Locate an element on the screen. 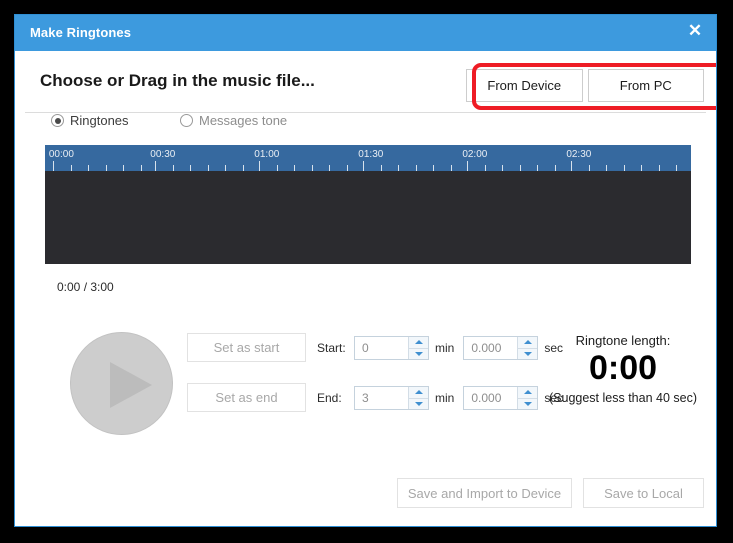  start-seconds-decrement-icon is located at coordinates (528, 353).